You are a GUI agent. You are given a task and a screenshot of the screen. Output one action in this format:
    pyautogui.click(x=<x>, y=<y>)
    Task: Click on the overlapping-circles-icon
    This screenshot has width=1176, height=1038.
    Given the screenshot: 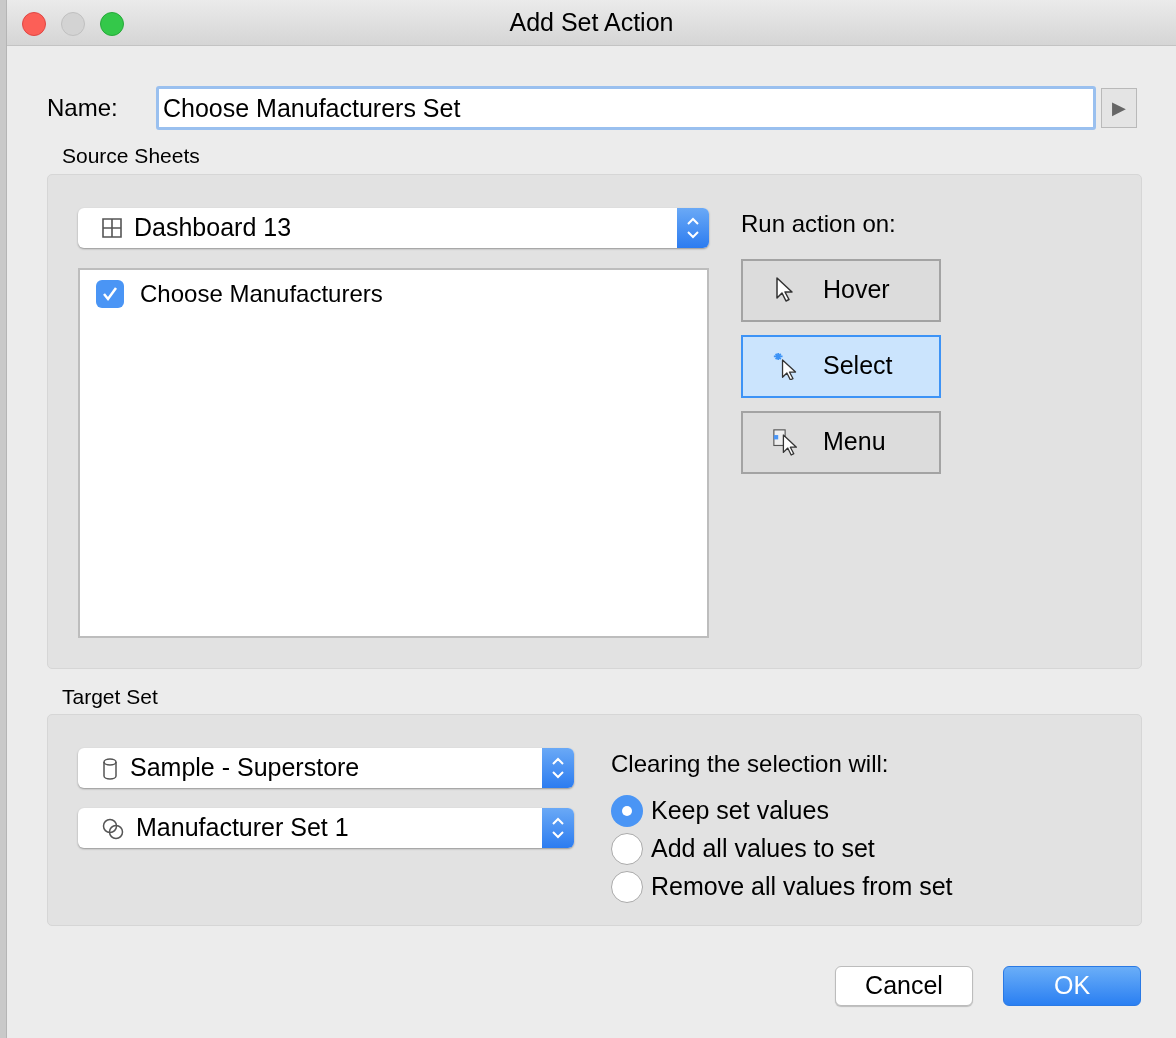 What is the action you would take?
    pyautogui.click(x=113, y=828)
    